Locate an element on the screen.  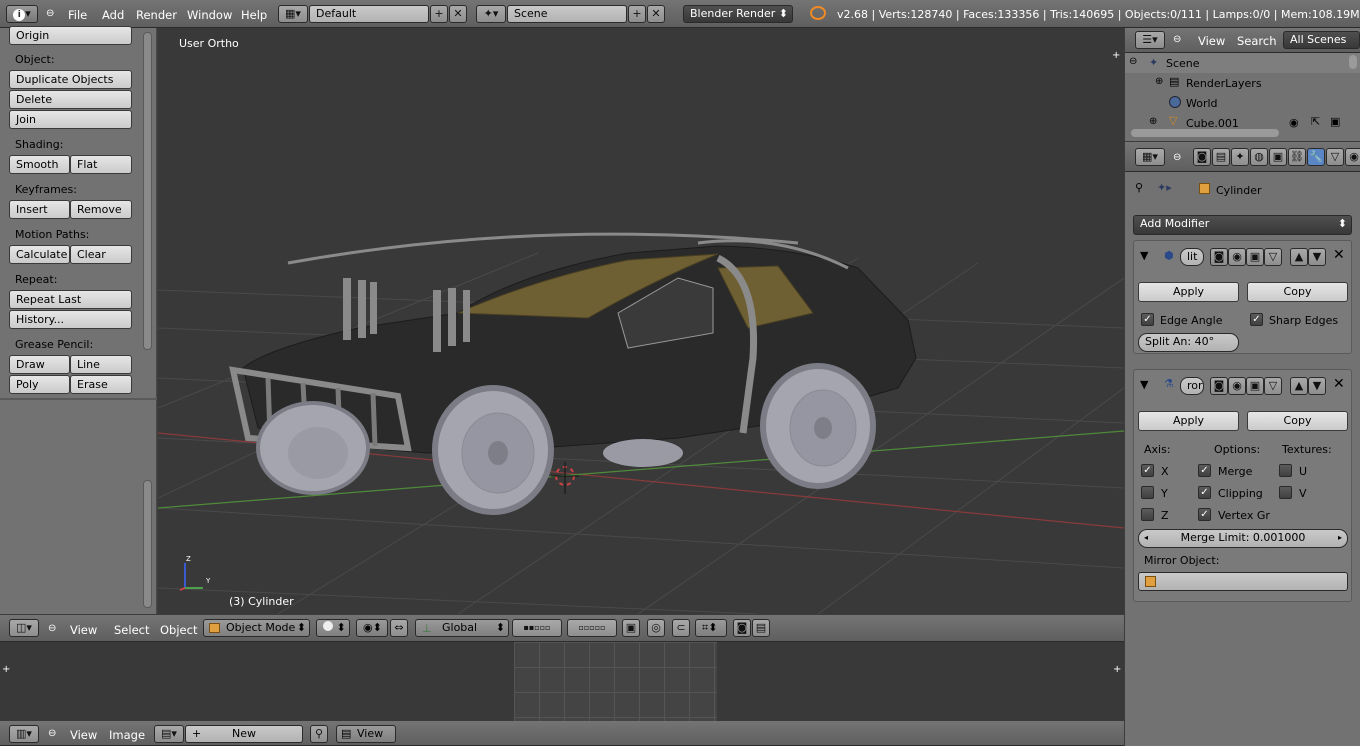
tab-object-icon: ▣ is located at coordinates (1278, 157).